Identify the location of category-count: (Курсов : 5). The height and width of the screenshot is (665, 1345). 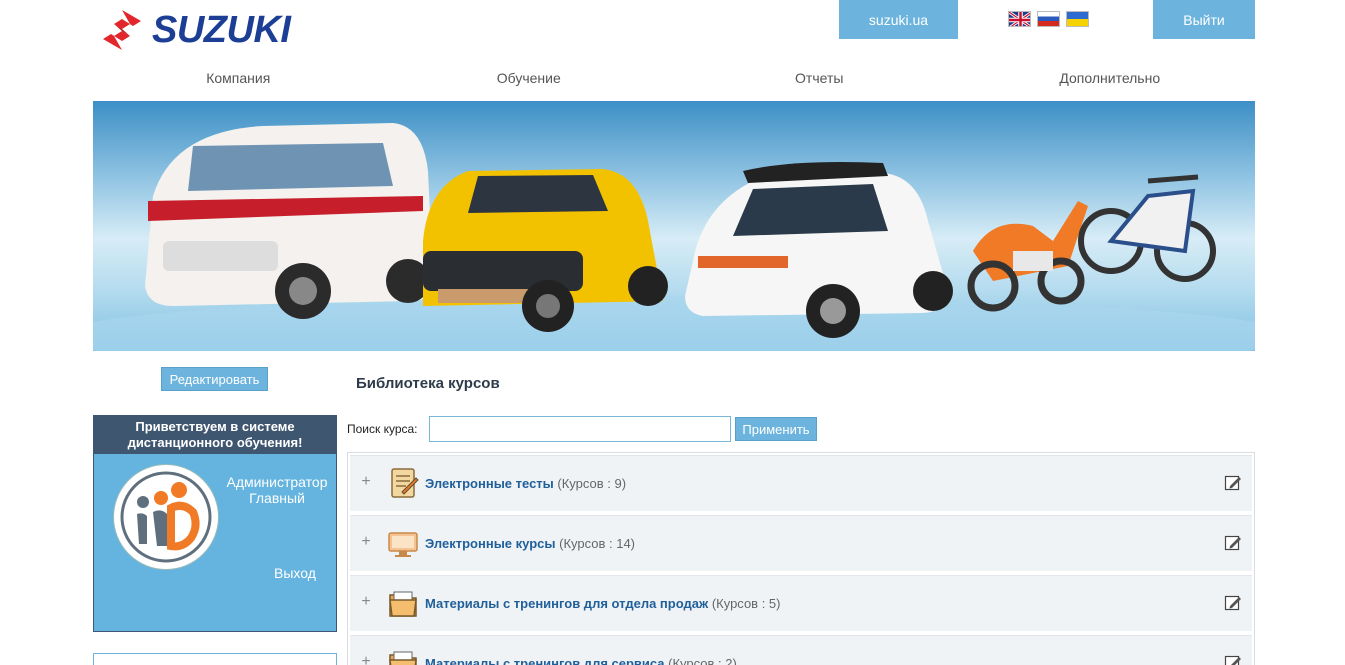
(746, 603).